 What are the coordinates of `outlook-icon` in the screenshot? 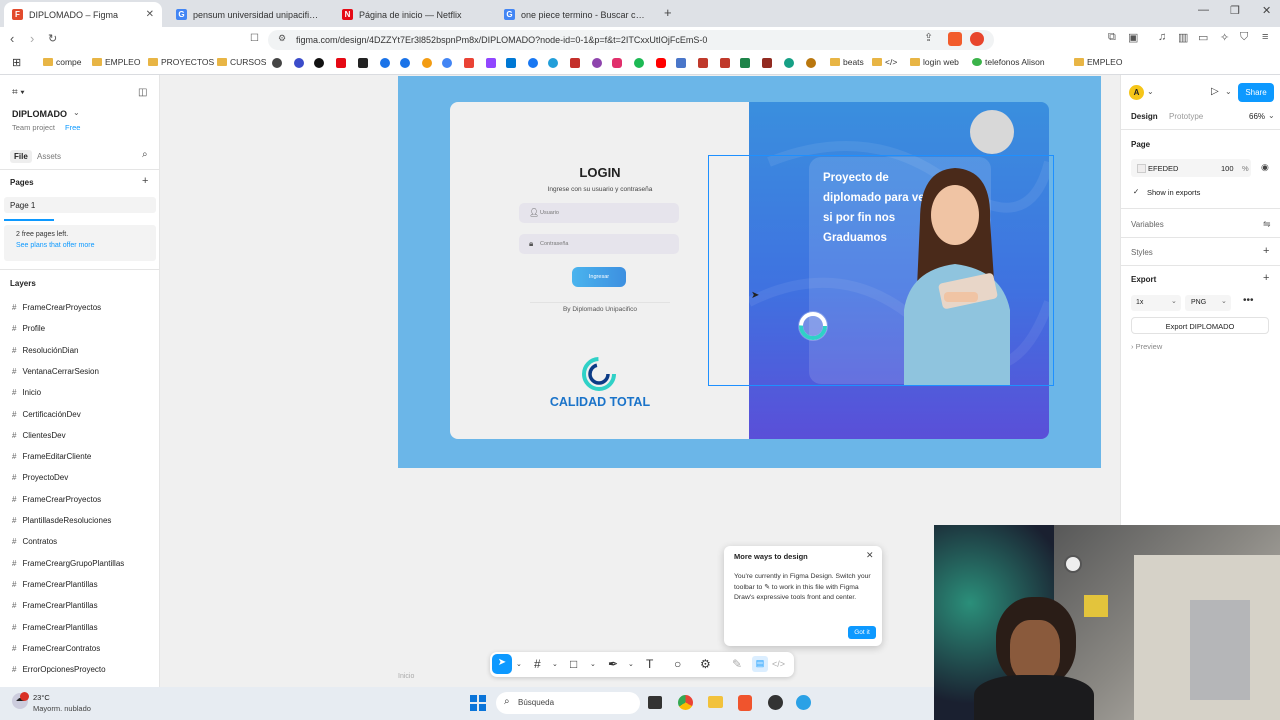 It's located at (511, 63).